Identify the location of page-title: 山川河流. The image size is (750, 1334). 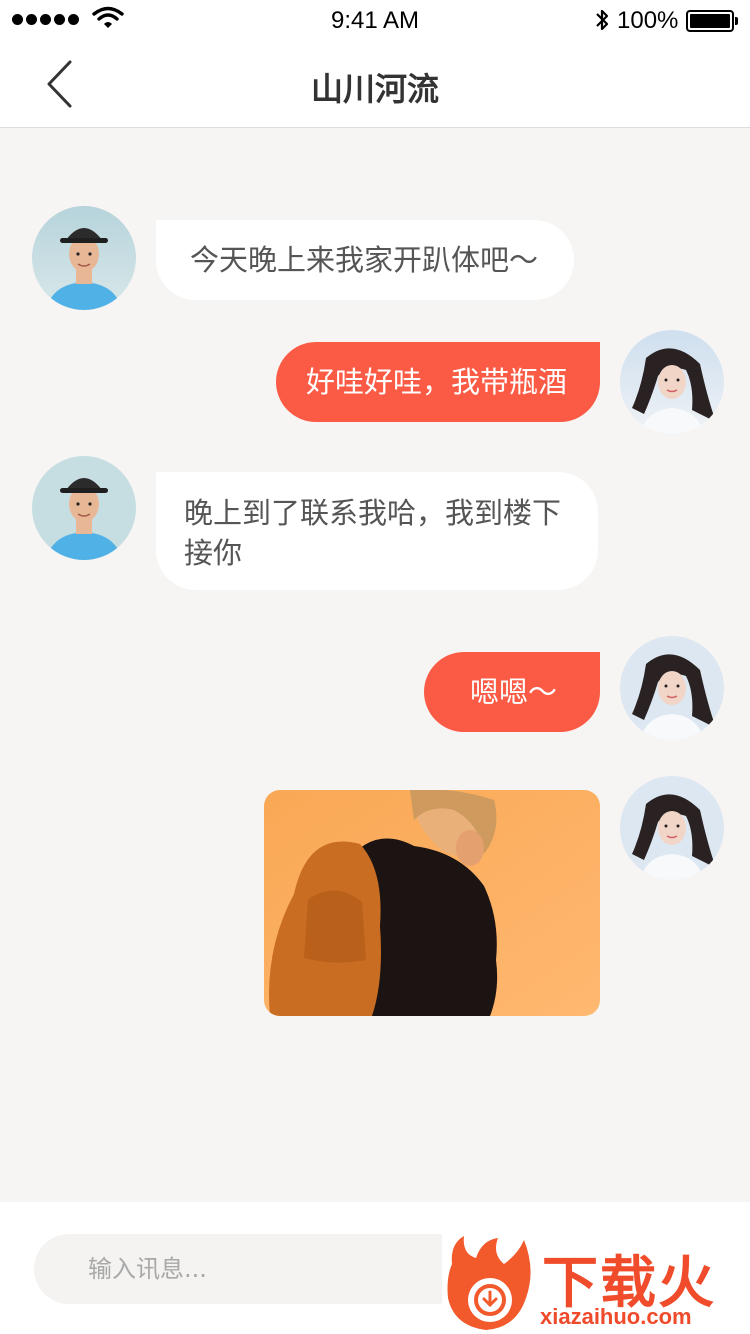
(374, 89).